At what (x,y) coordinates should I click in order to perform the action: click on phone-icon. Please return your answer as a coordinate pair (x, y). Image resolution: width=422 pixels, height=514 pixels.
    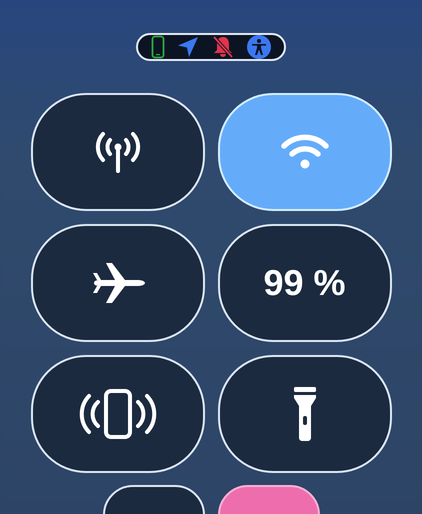
    Looking at the image, I should click on (158, 47).